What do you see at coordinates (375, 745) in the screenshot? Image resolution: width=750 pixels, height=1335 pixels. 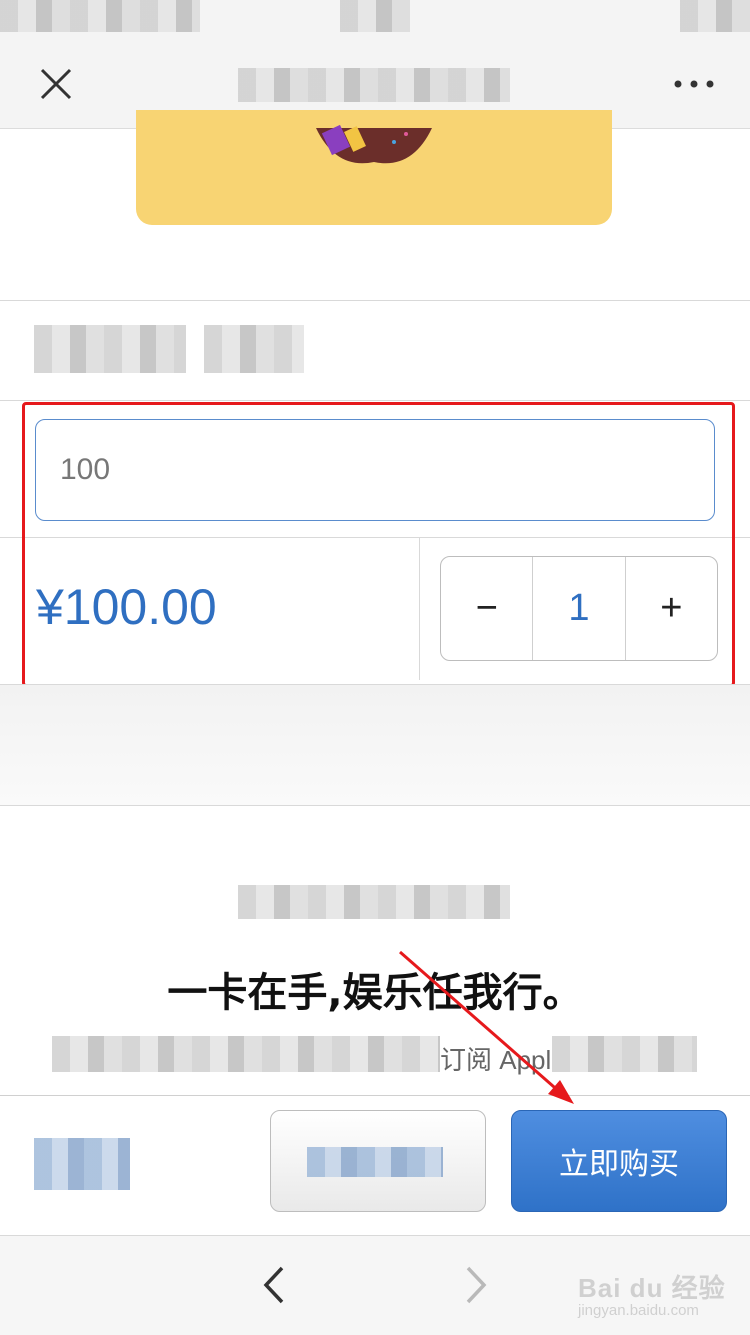 I see `section-separator` at bounding box center [375, 745].